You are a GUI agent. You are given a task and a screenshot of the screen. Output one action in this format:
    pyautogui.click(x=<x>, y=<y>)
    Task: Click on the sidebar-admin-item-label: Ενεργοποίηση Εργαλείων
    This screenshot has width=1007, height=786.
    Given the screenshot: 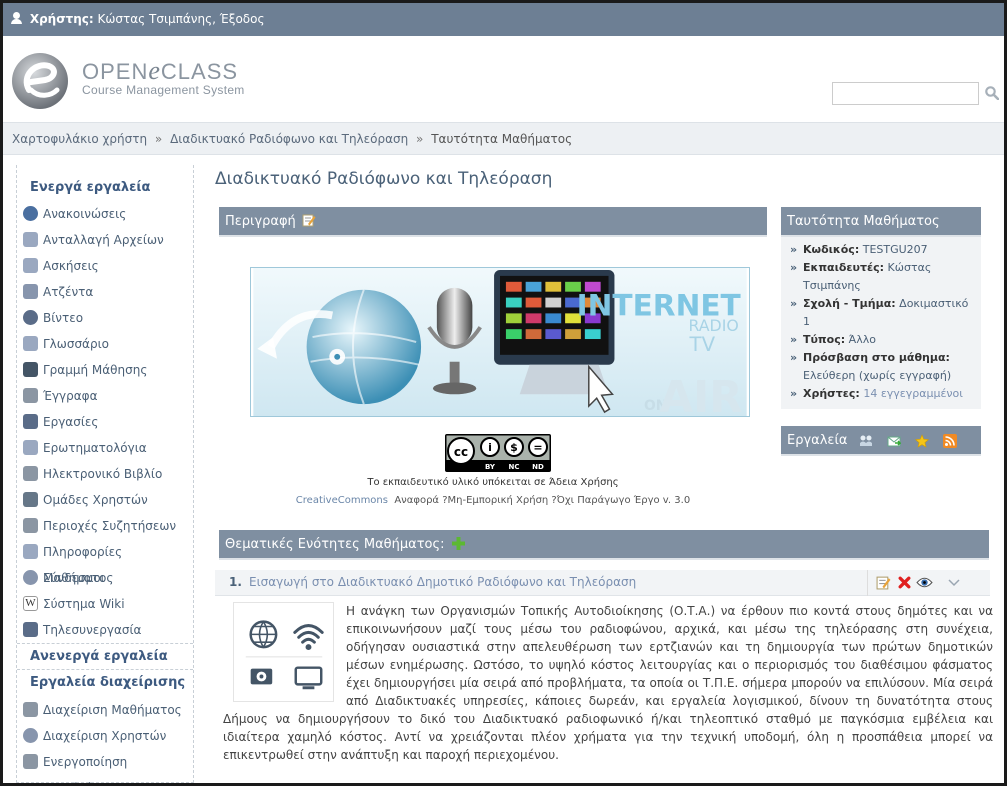 What is the action you would take?
    pyautogui.click(x=85, y=769)
    